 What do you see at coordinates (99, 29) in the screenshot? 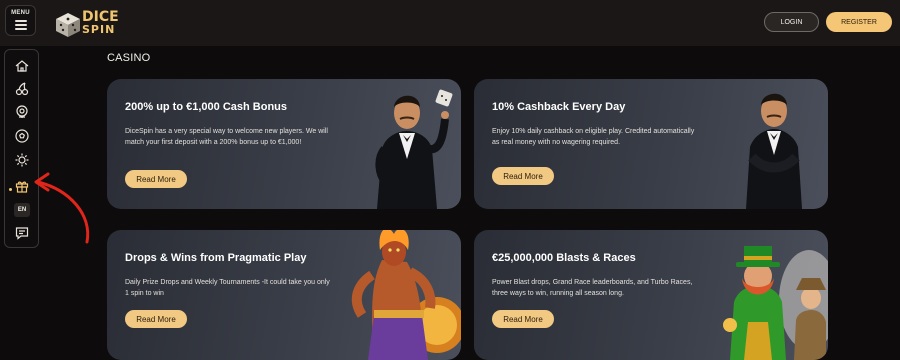
I see `logo-bottom-text: SPIN` at bounding box center [99, 29].